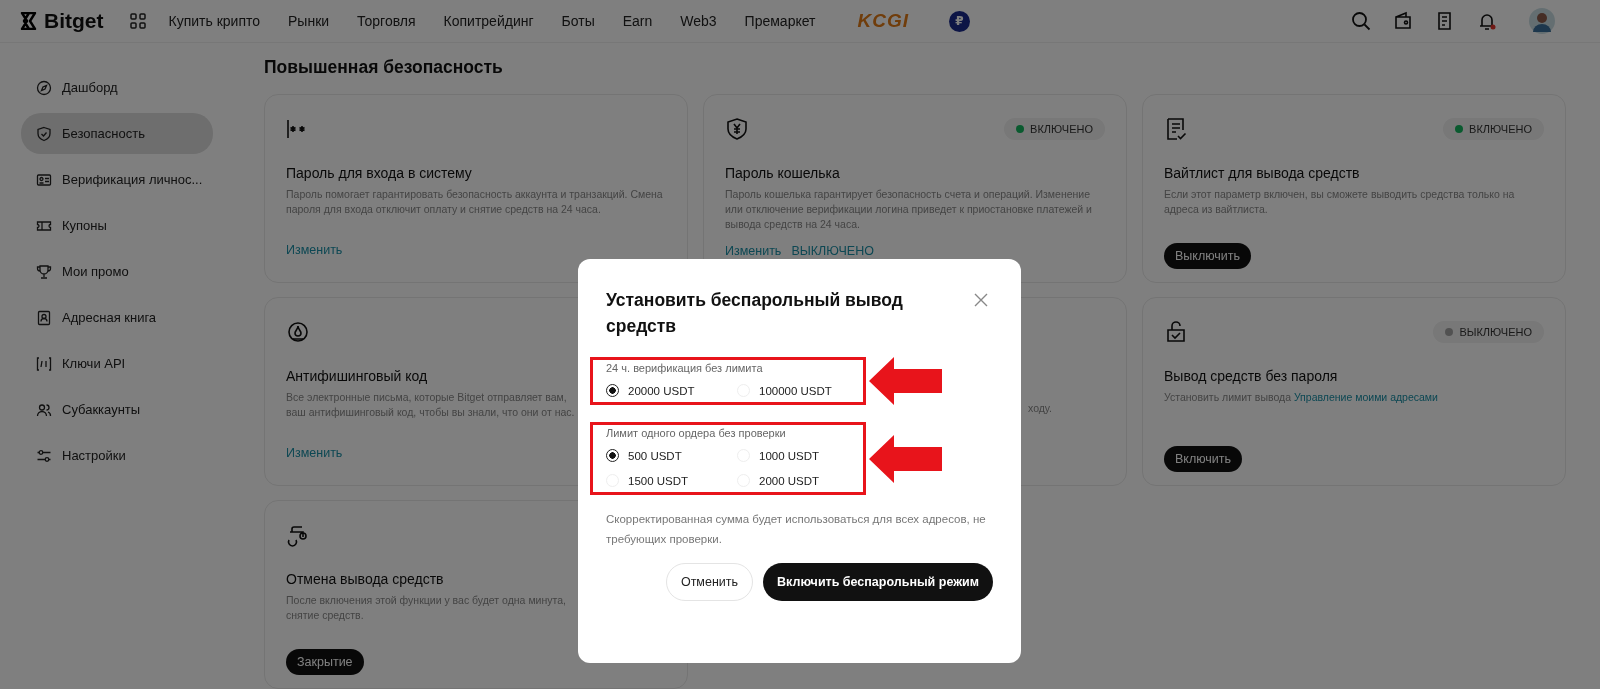 This screenshot has height=689, width=1600. I want to click on radio-option: 1000 USDT, so click(802, 455).